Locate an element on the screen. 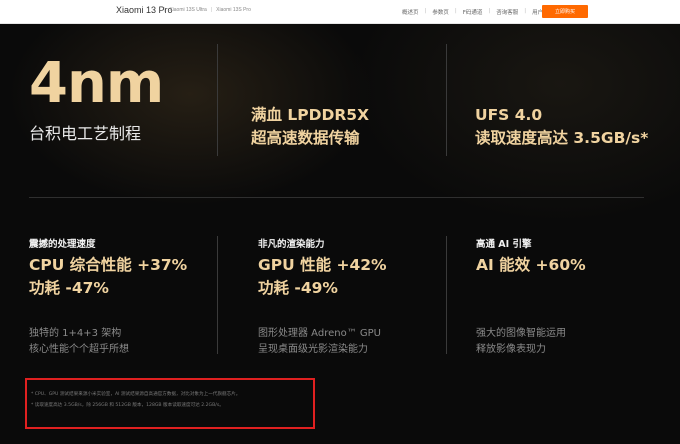  gpu-feature-stats: GPU 性能 +42% 功耗 -49% is located at coordinates (322, 277).